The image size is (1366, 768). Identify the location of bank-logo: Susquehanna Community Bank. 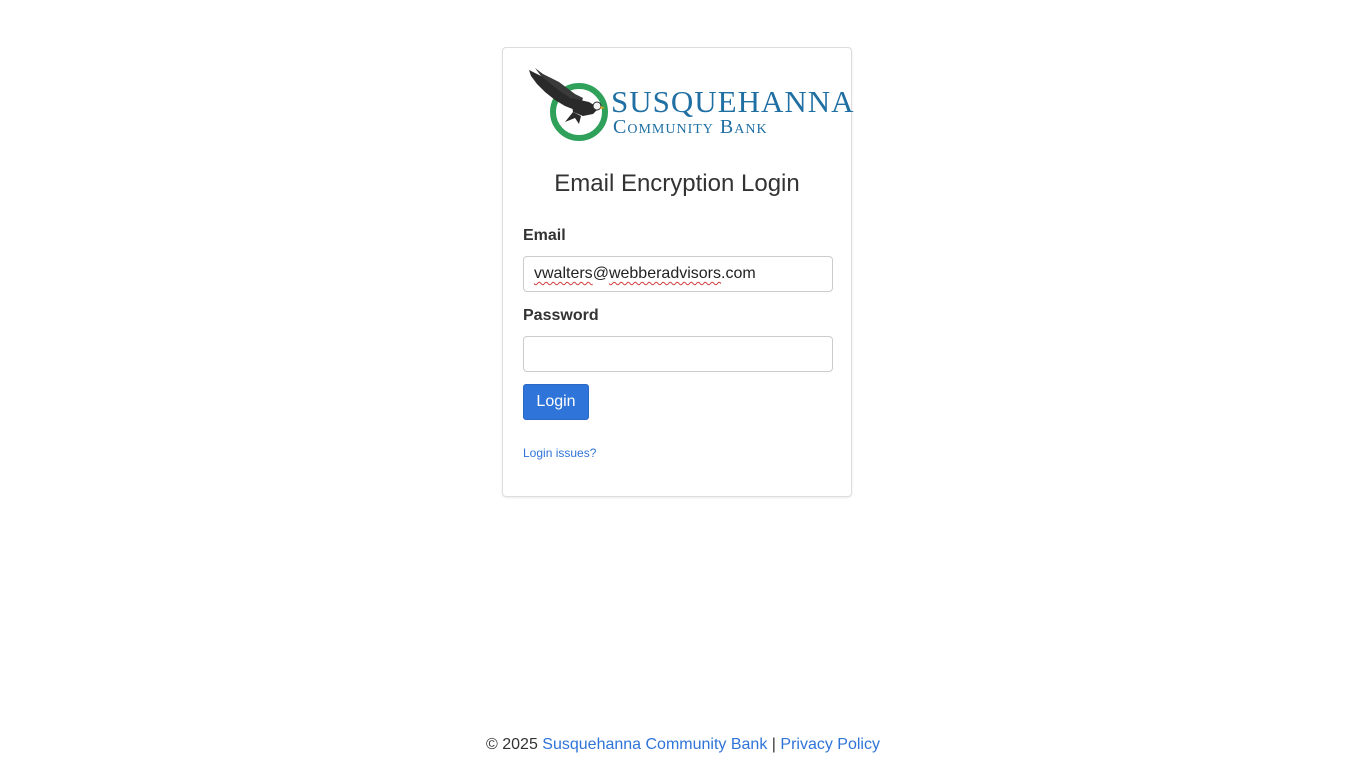
(690, 105).